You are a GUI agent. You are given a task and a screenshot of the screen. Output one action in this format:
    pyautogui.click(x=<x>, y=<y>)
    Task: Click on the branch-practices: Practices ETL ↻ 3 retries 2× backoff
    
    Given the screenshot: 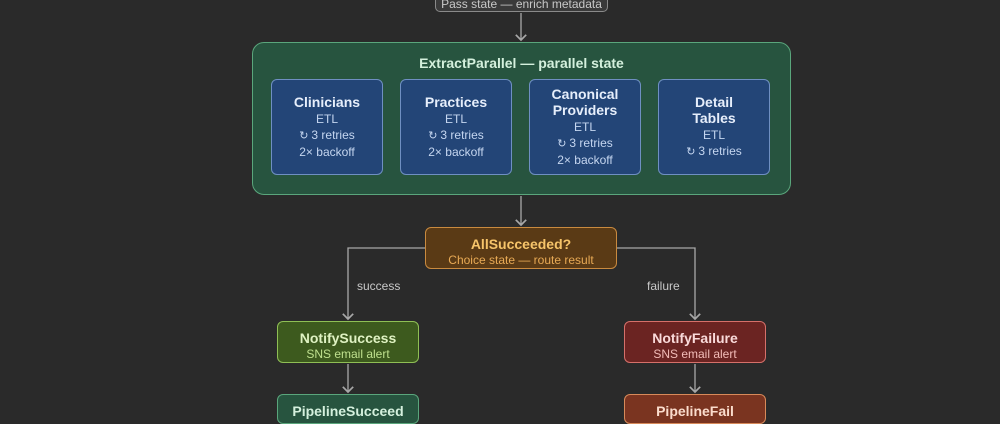 What is the action you would take?
    pyautogui.click(x=456, y=127)
    